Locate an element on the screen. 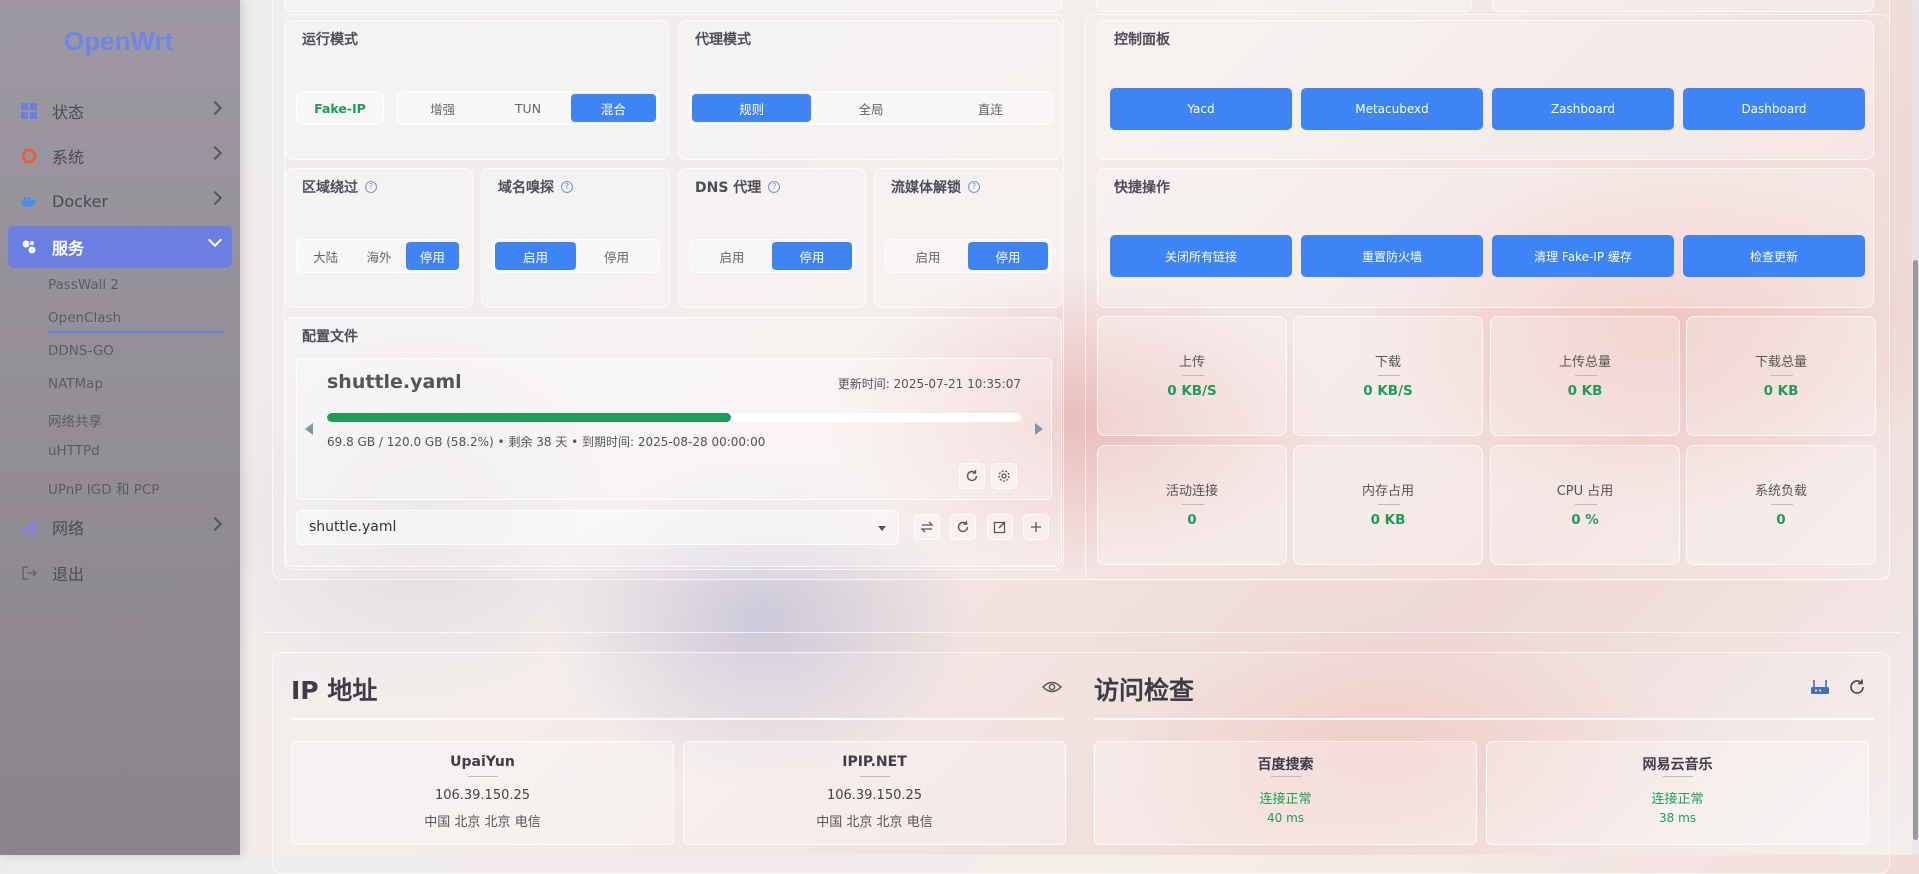 This screenshot has width=1919, height=874. sidebar-subitem-ddns-go: DDNS-GO is located at coordinates (81, 351).